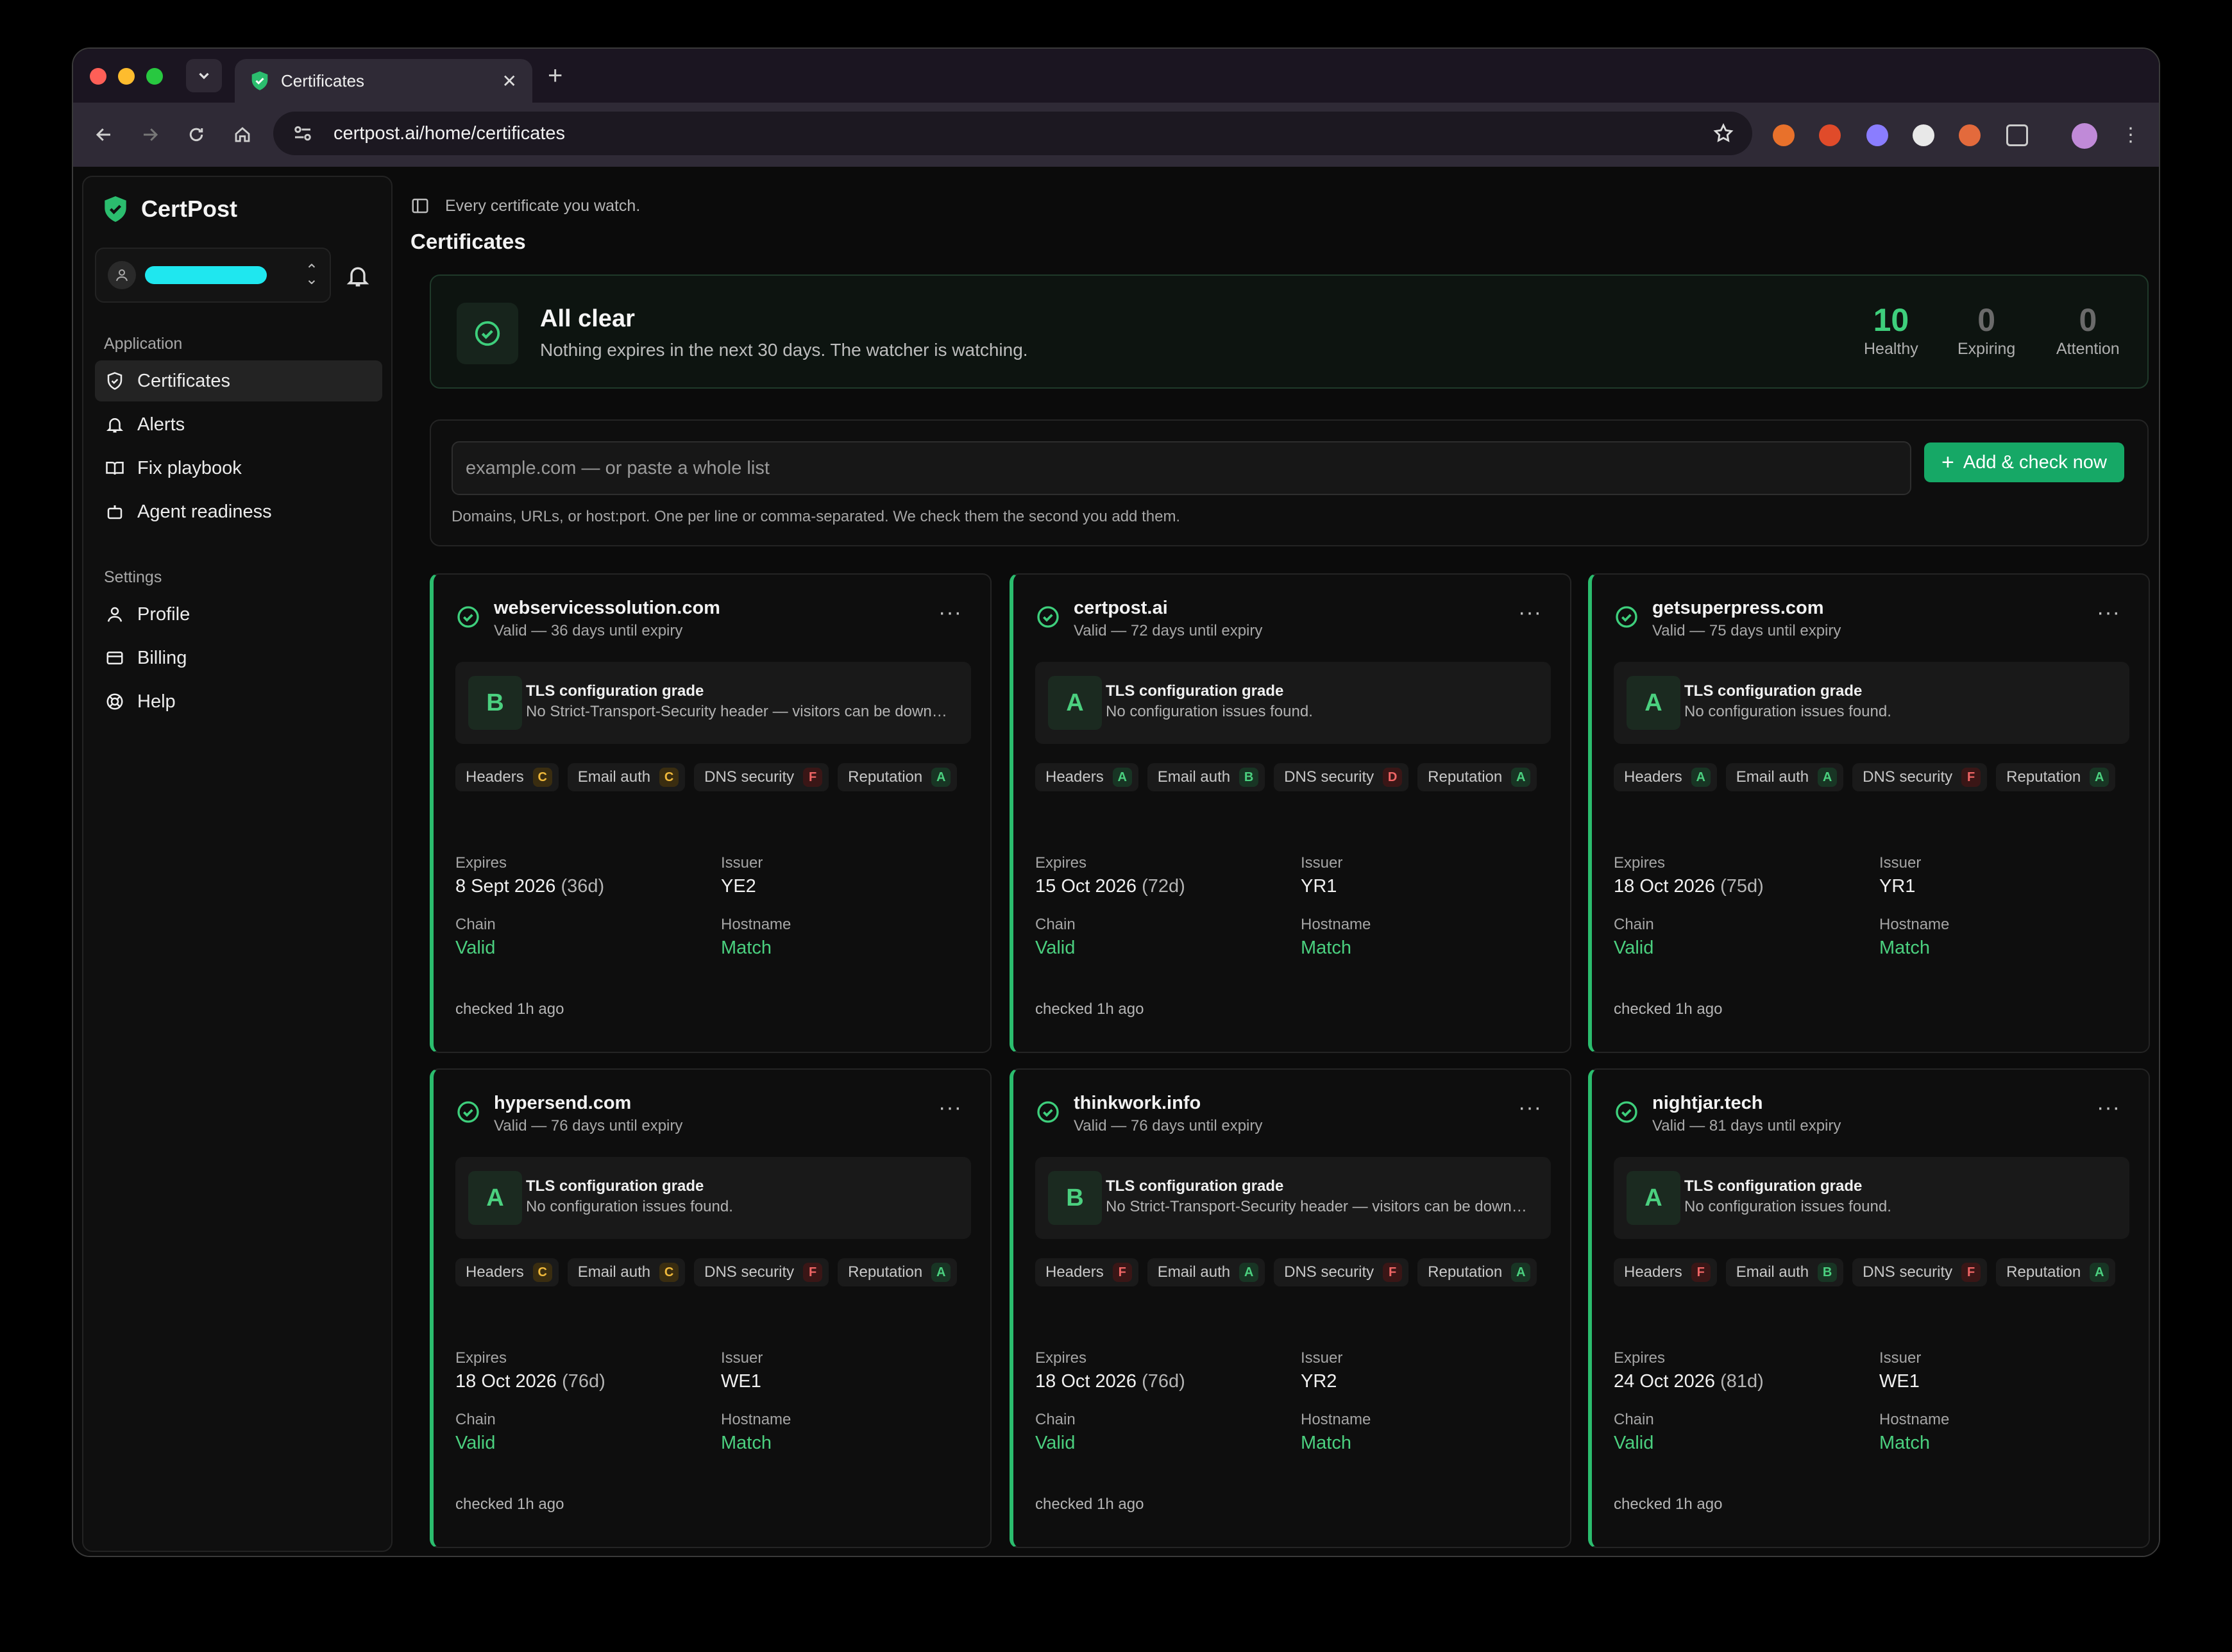  Describe the element at coordinates (196, 135) in the screenshot. I see `reload-icon` at that location.